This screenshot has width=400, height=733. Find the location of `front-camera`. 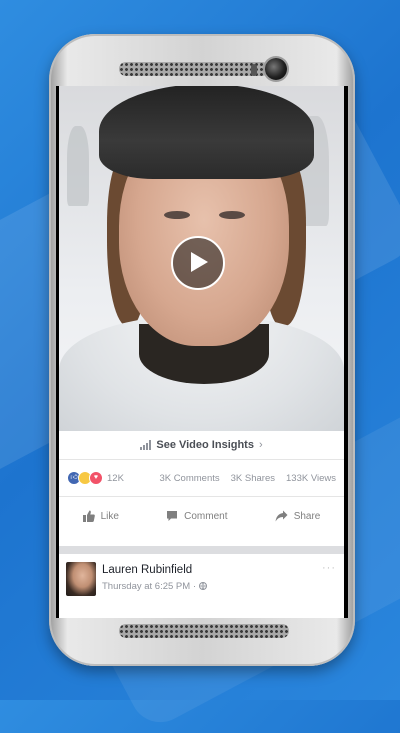

front-camera is located at coordinates (276, 69).